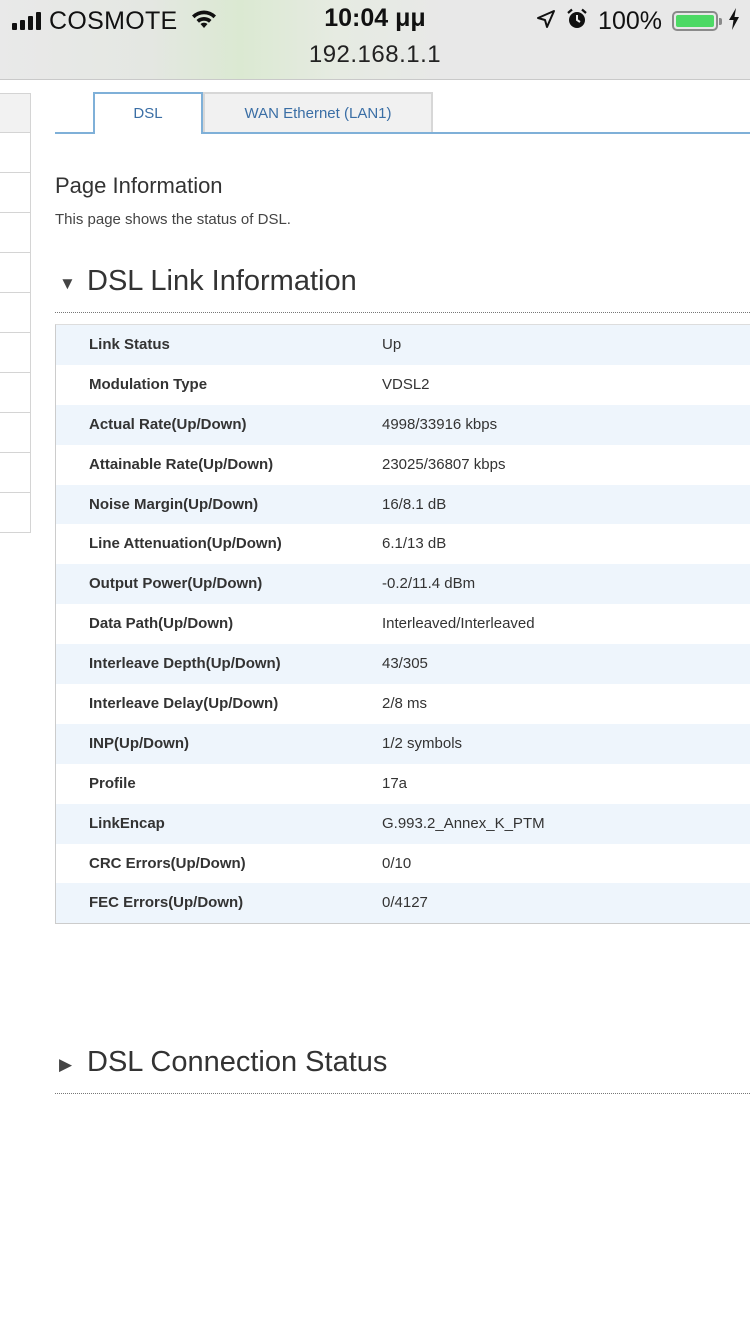  What do you see at coordinates (185, 664) in the screenshot?
I see `row-label: Interleave Depth(Up/Down)` at bounding box center [185, 664].